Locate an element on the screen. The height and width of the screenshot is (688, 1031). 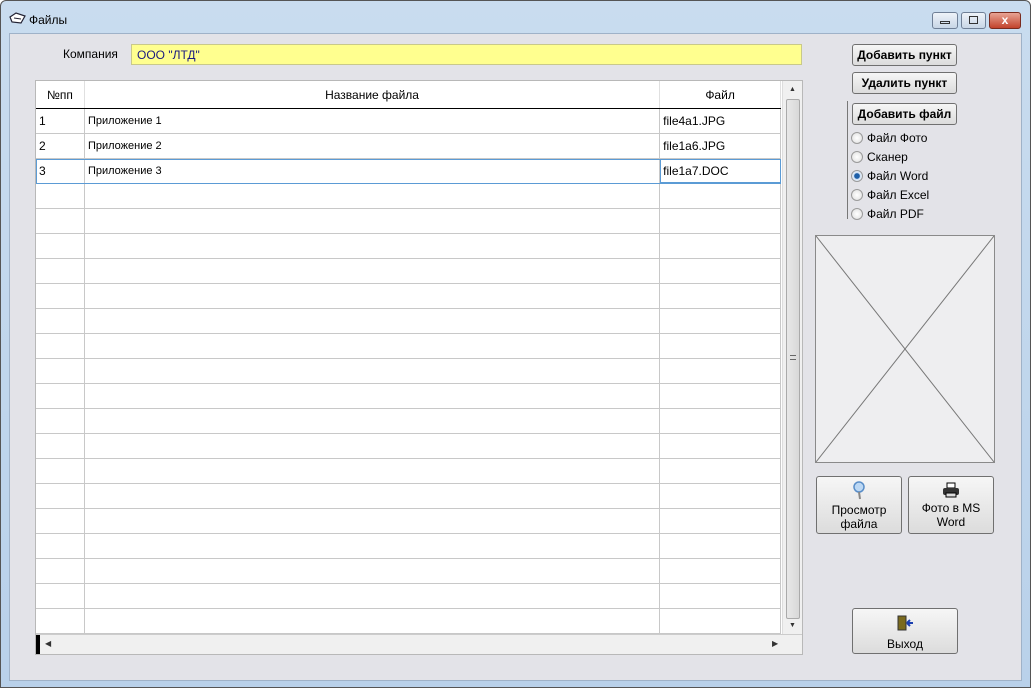
scroll-up-icon: ▲ is located at coordinates (792, 89).